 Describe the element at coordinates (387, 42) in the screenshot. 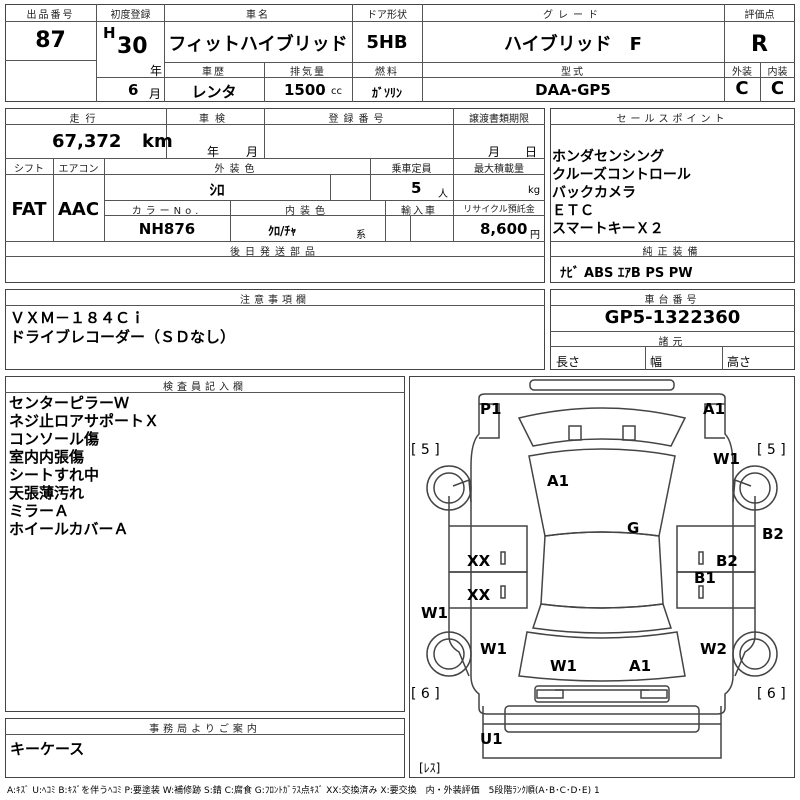

I see `door-type: 5HB` at that location.